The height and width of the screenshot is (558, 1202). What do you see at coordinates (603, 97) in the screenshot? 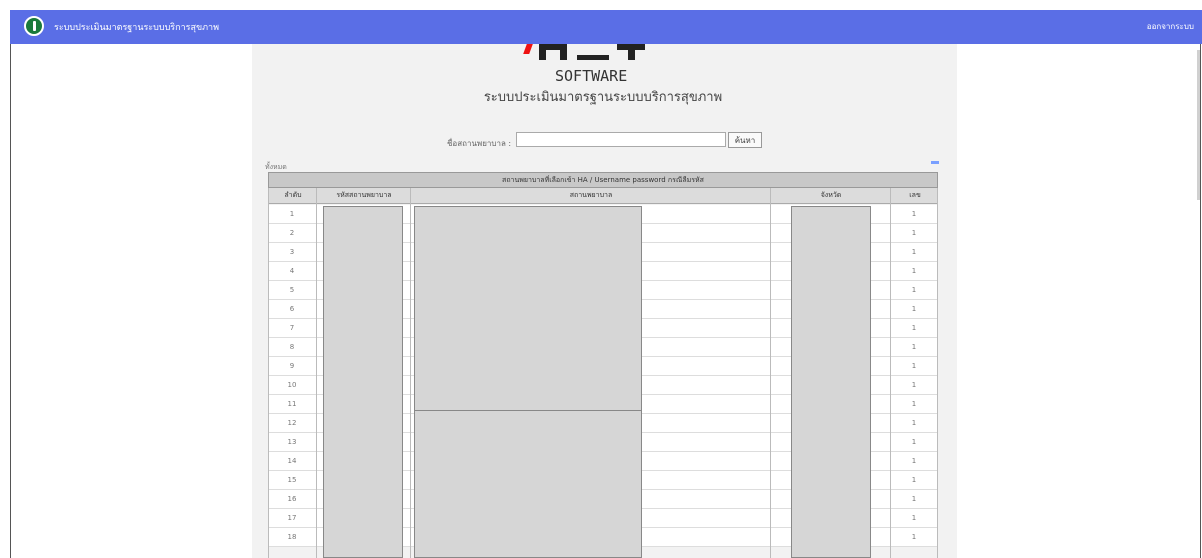
I see `brand-subtitle: ระบบประเมินมาตรฐานระบบบริการสุขภาพ` at bounding box center [603, 97].